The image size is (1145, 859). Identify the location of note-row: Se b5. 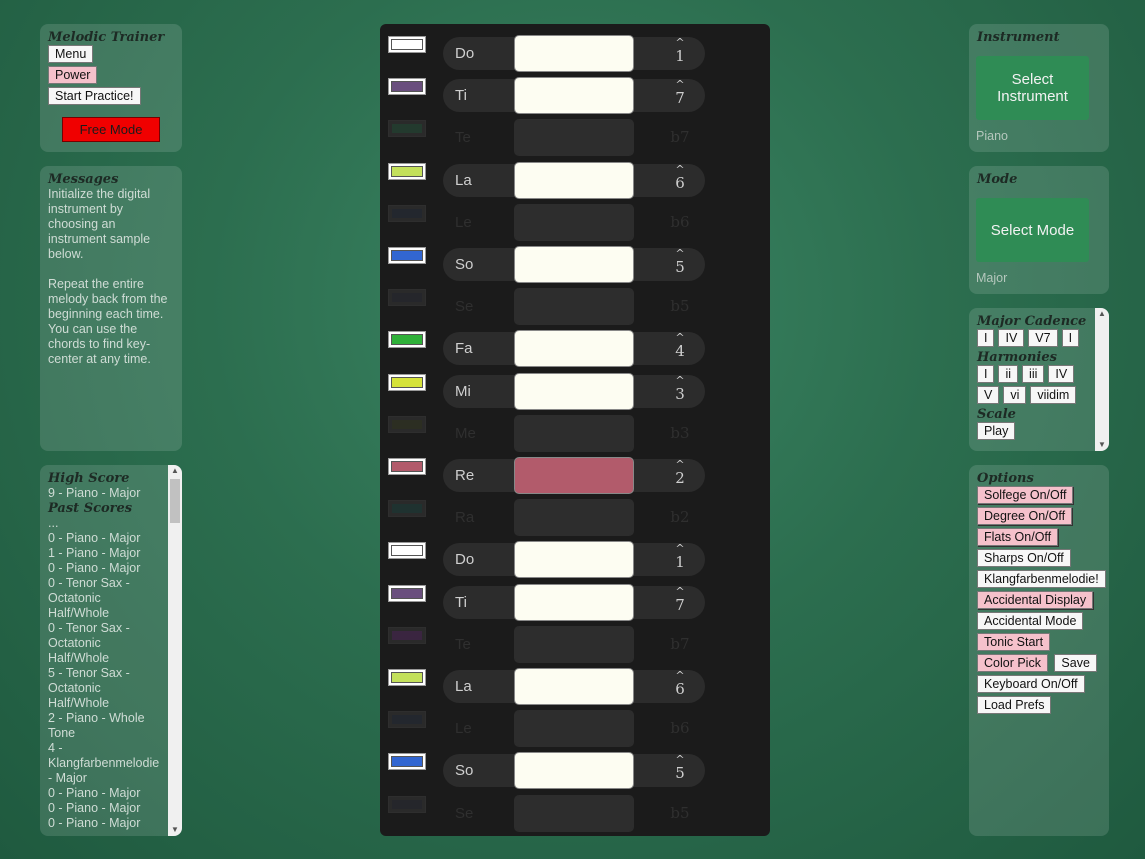
(575, 810).